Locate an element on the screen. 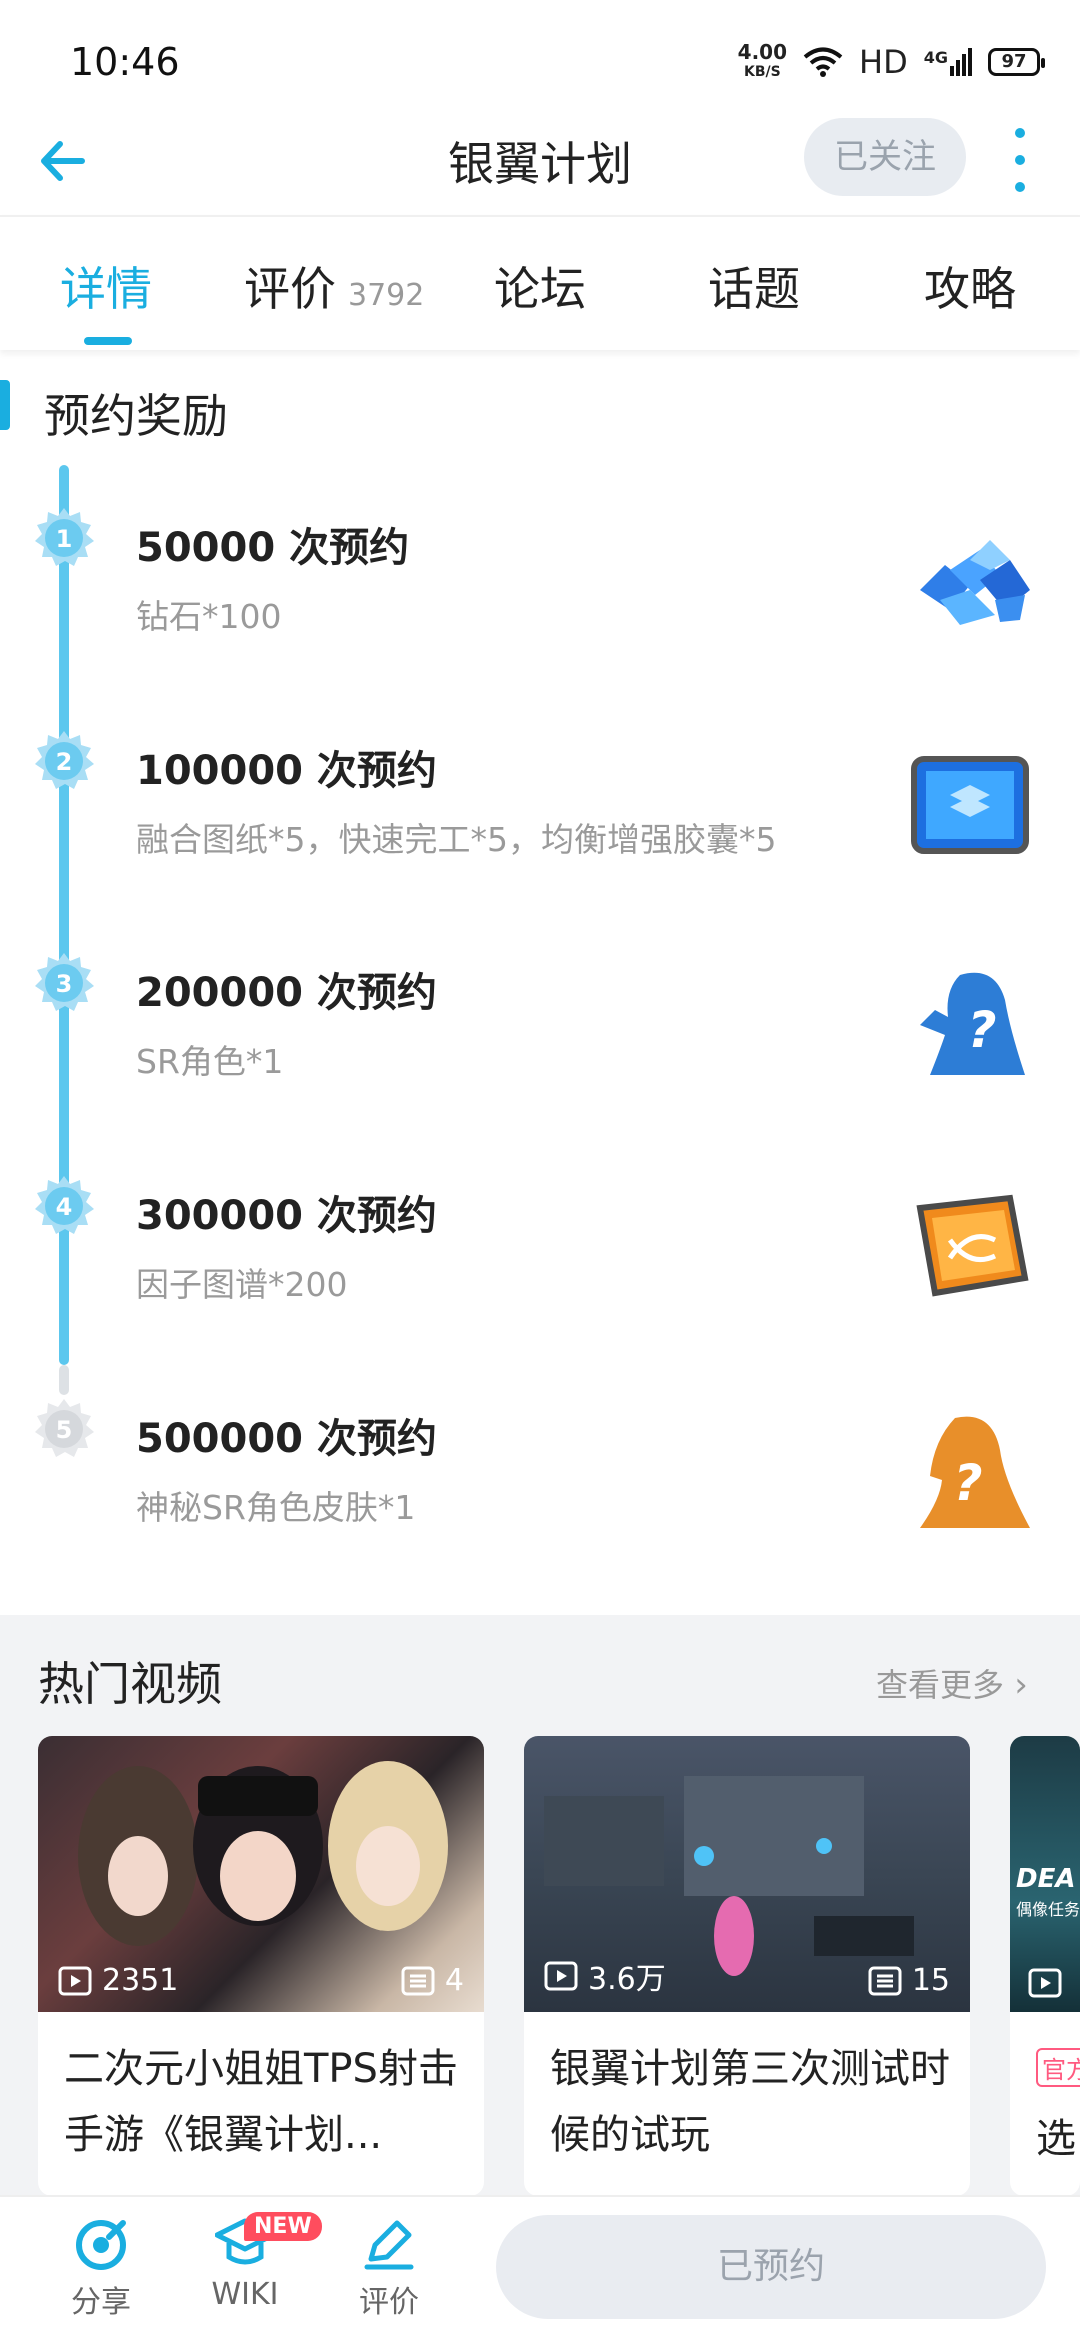 The height and width of the screenshot is (2340, 1080). official-tag: 官方 is located at coordinates (1058, 2067).